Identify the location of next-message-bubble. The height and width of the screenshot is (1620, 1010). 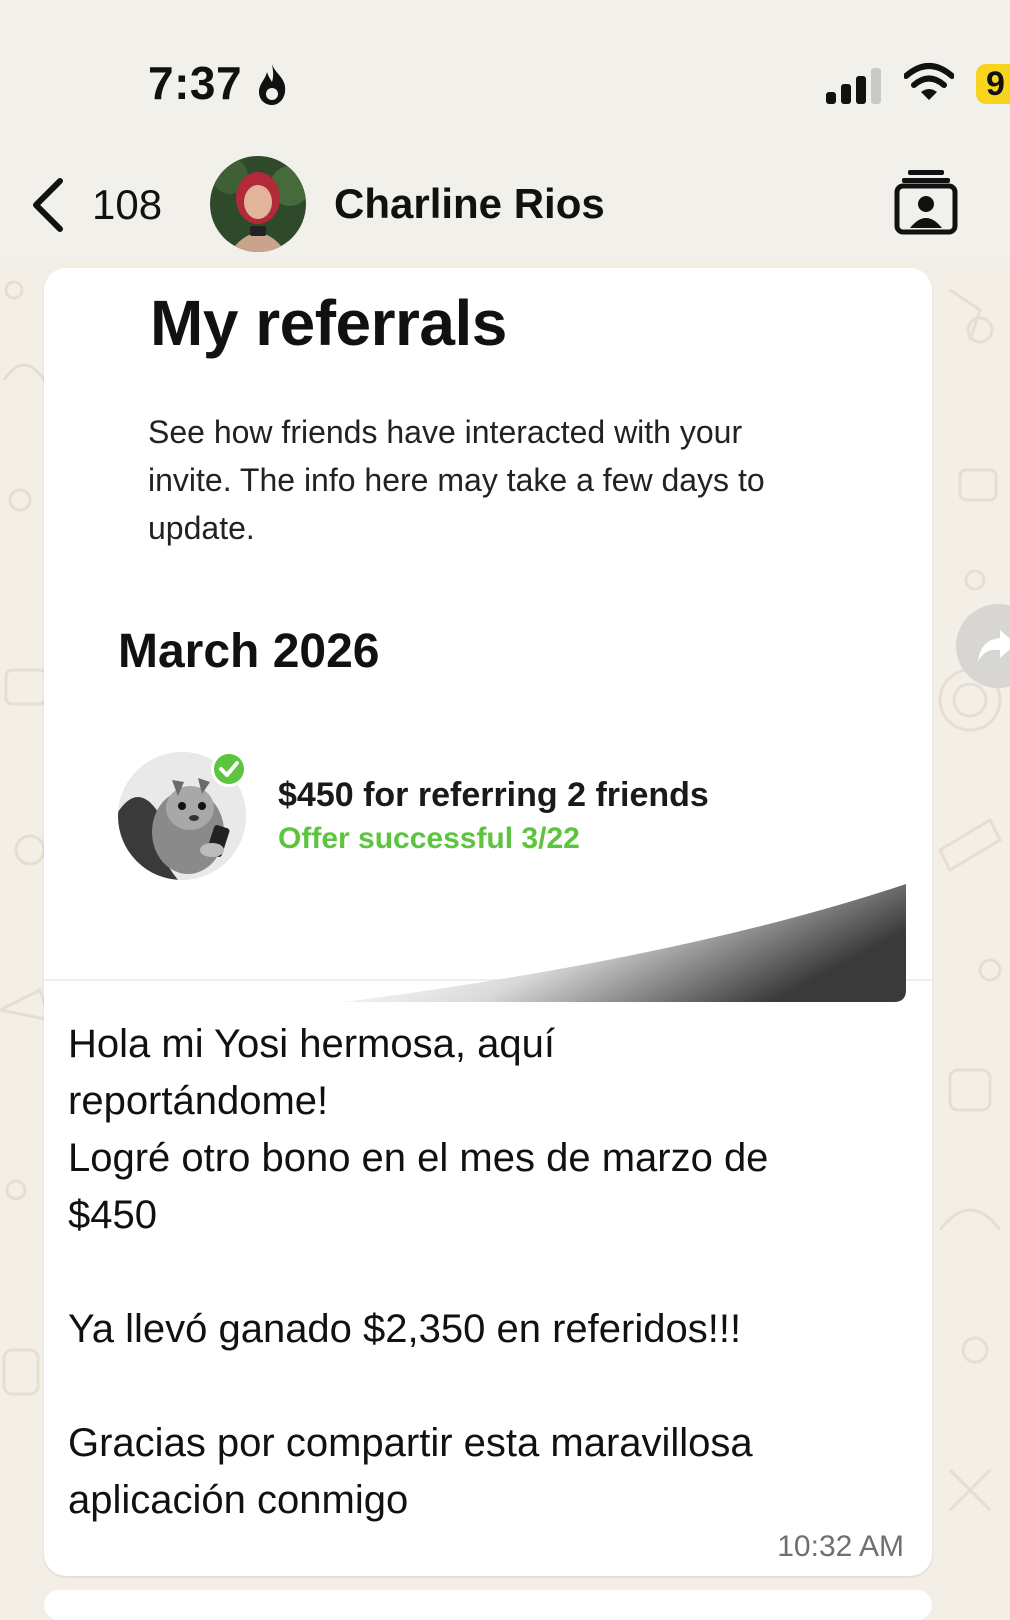
(488, 1605).